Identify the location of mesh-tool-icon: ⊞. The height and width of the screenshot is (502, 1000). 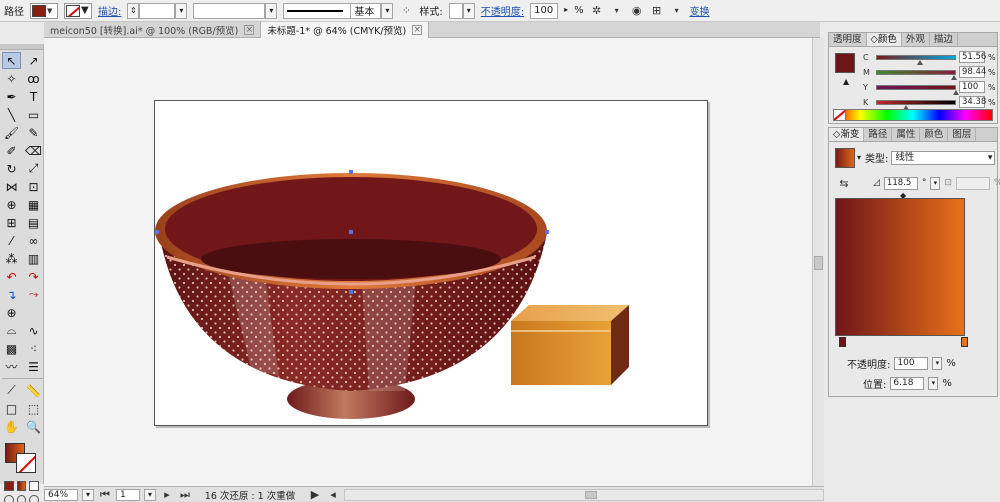
(11, 222).